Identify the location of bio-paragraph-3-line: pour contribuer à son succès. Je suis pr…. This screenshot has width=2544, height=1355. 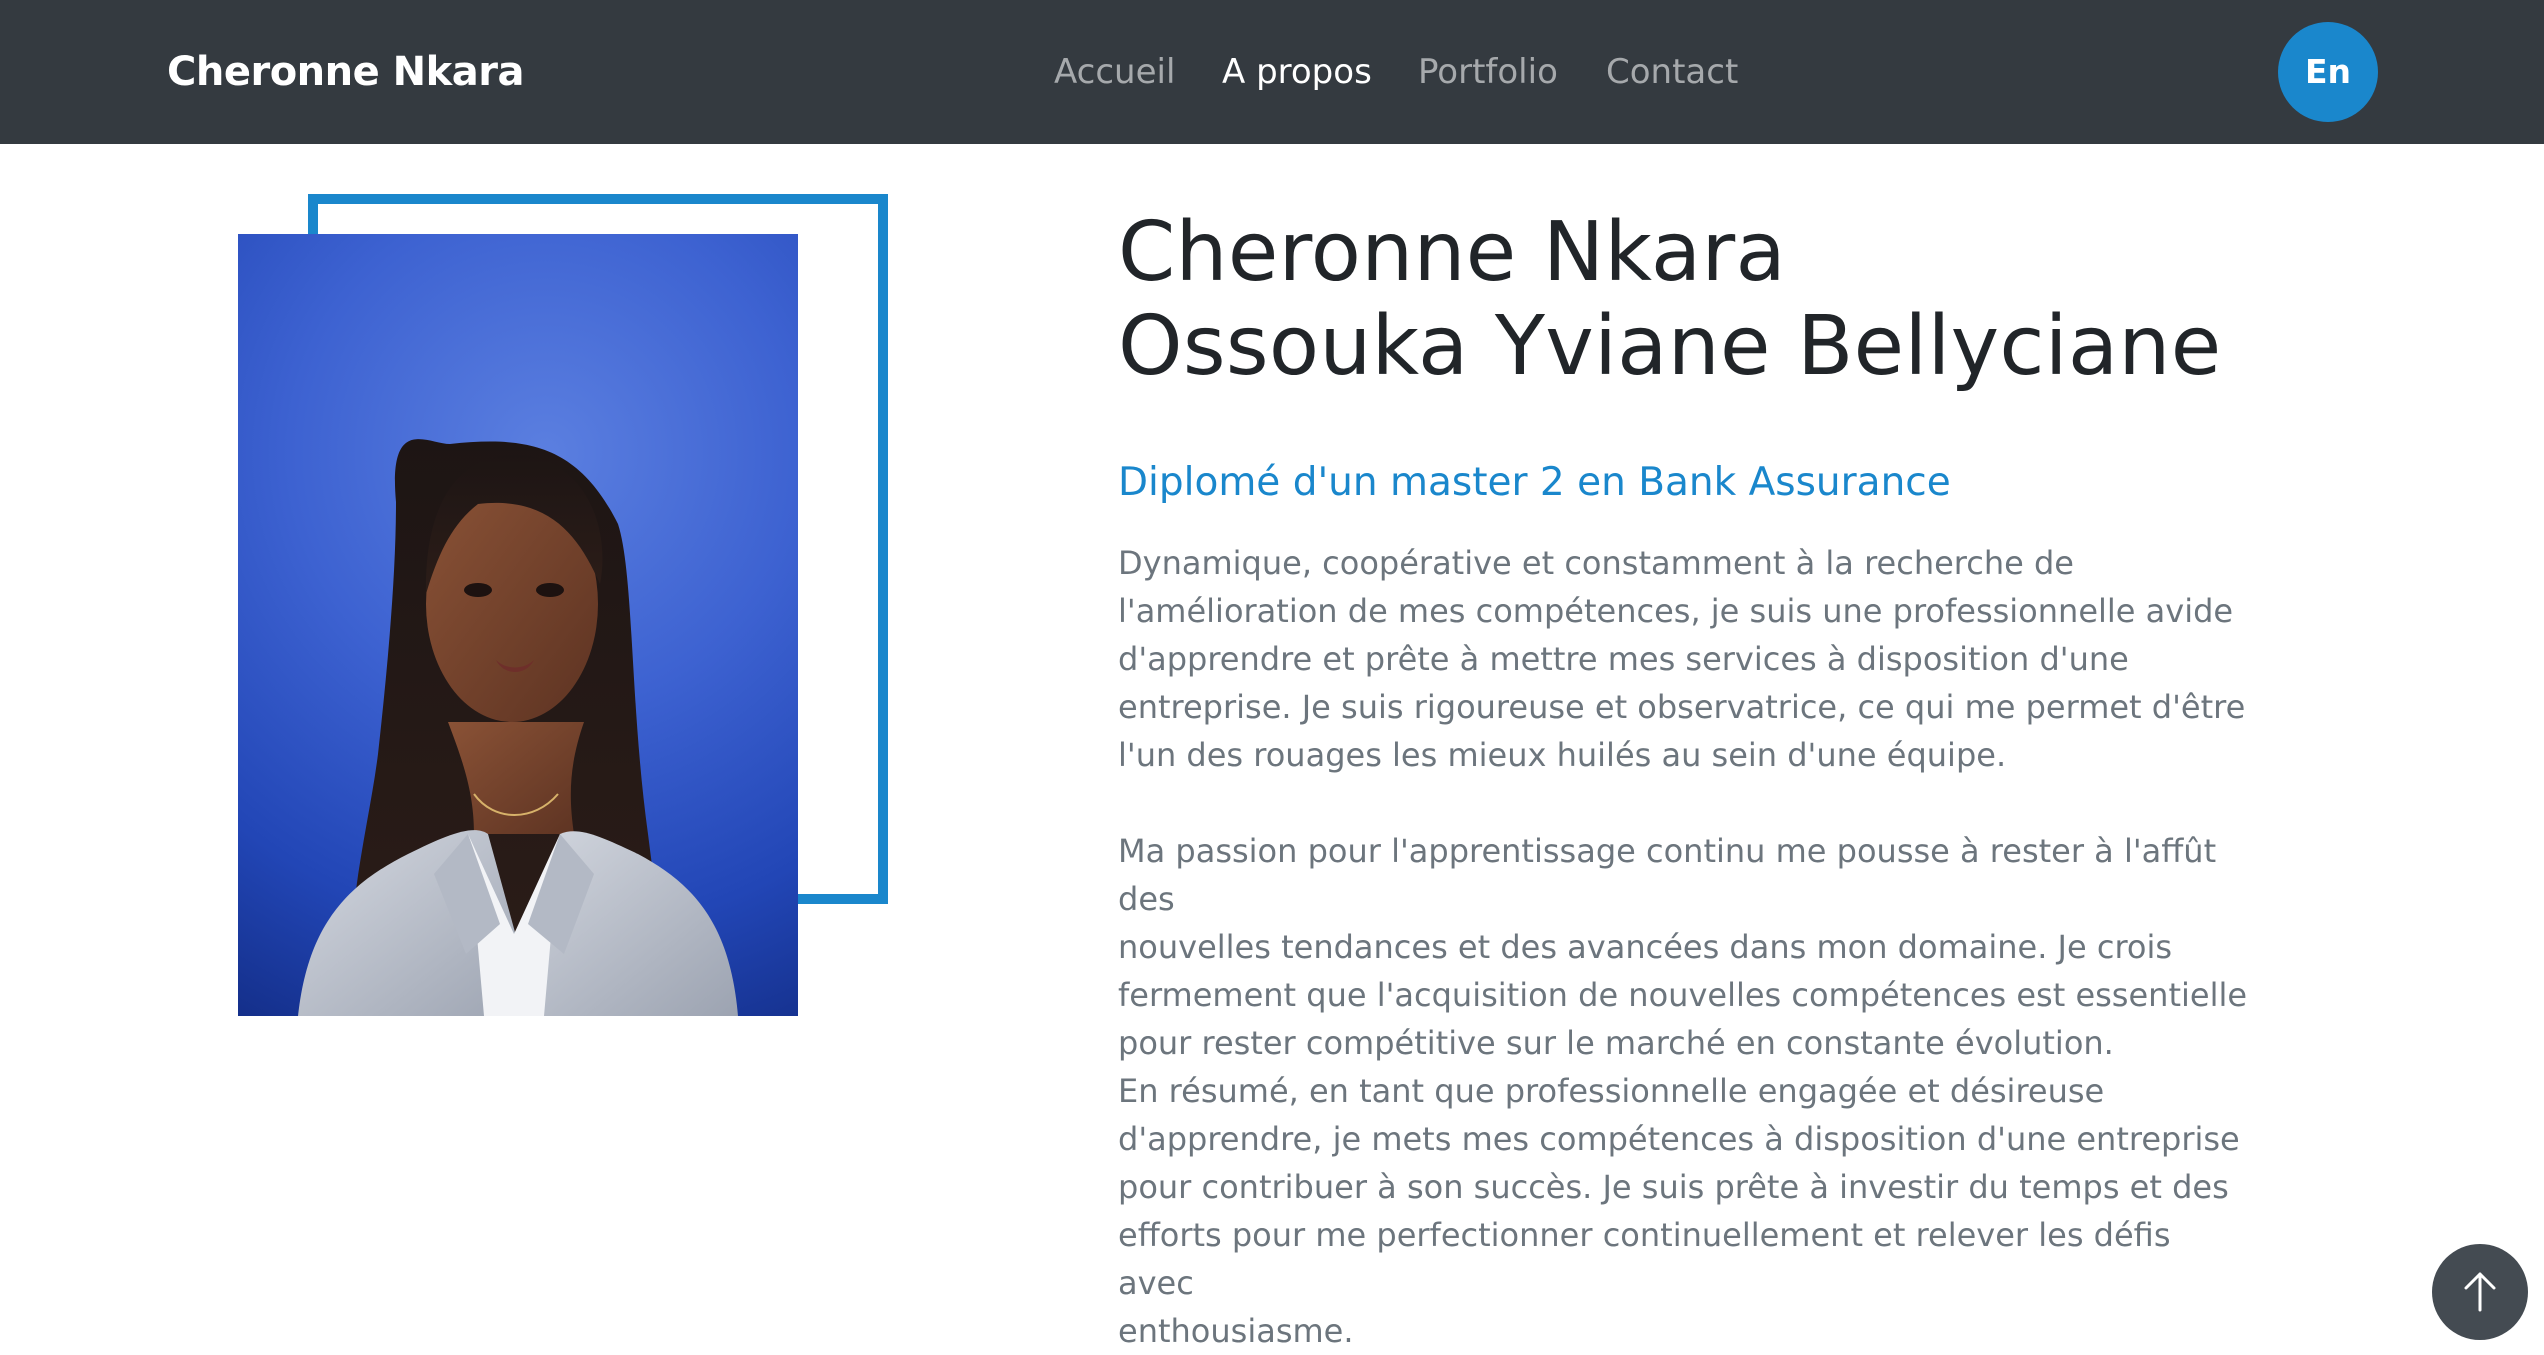
(1673, 1187).